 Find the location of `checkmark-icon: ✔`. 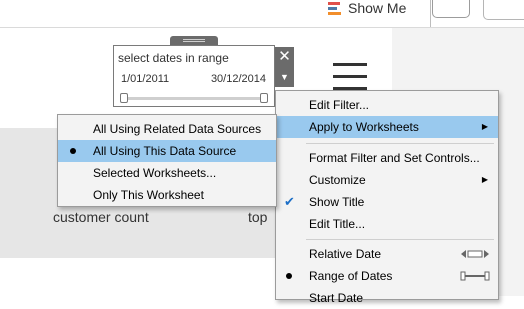

checkmark-icon: ✔ is located at coordinates (289, 201).